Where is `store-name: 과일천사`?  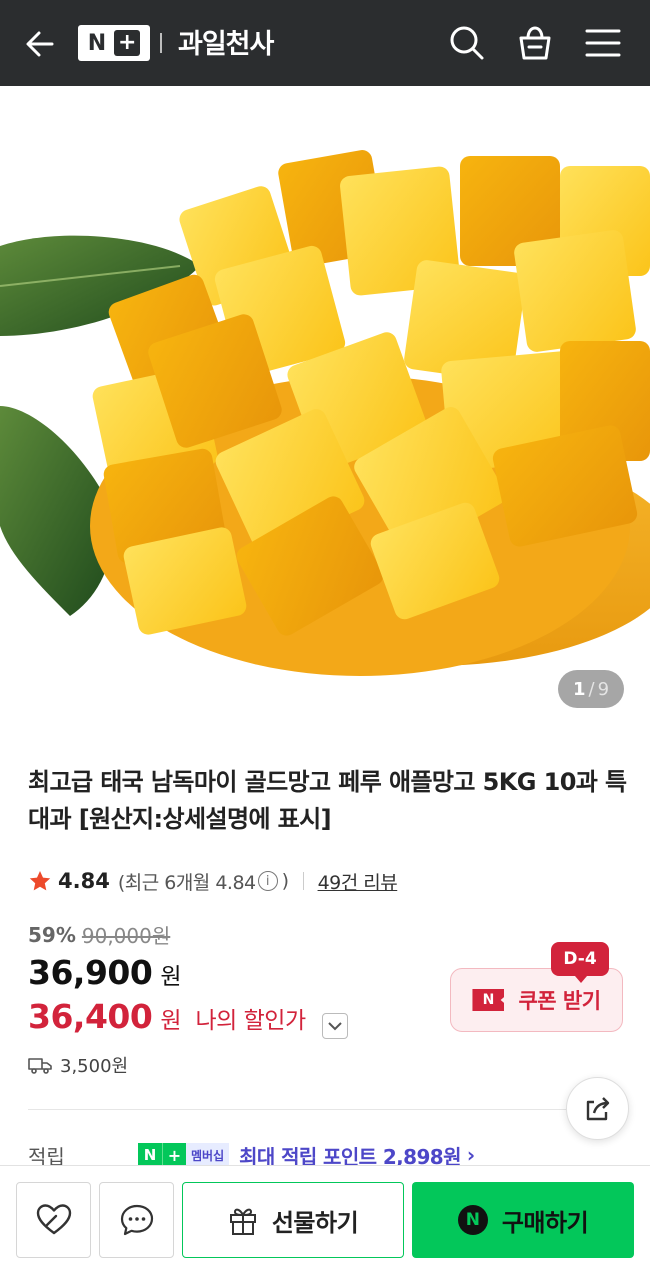
store-name: 과일천사 is located at coordinates (226, 41).